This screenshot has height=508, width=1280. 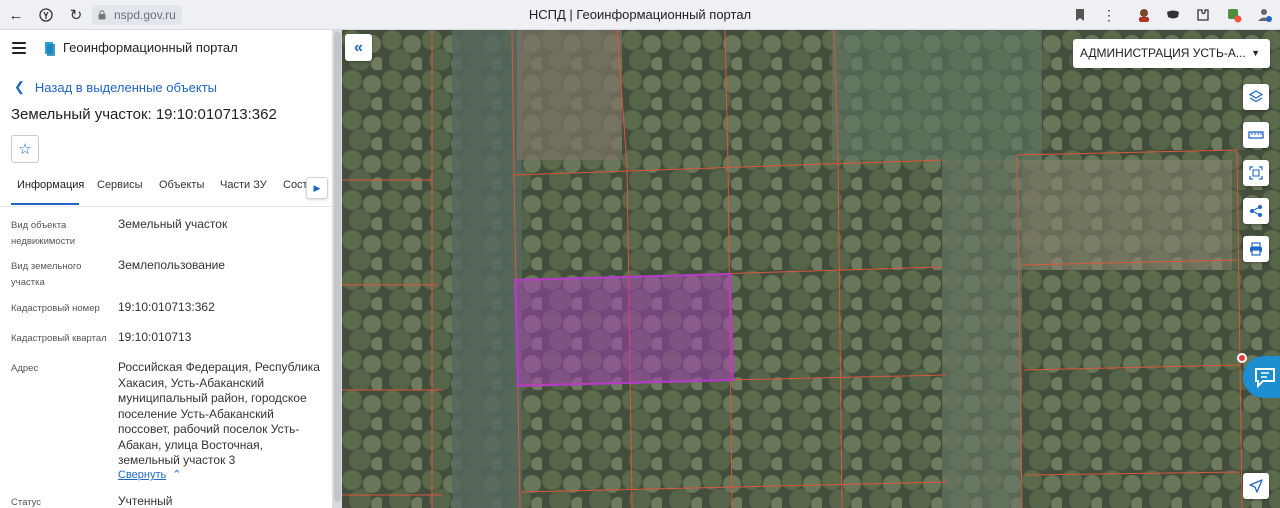 I want to click on page-title: НСПД | Геоинформационный портал, so click(x=640, y=14).